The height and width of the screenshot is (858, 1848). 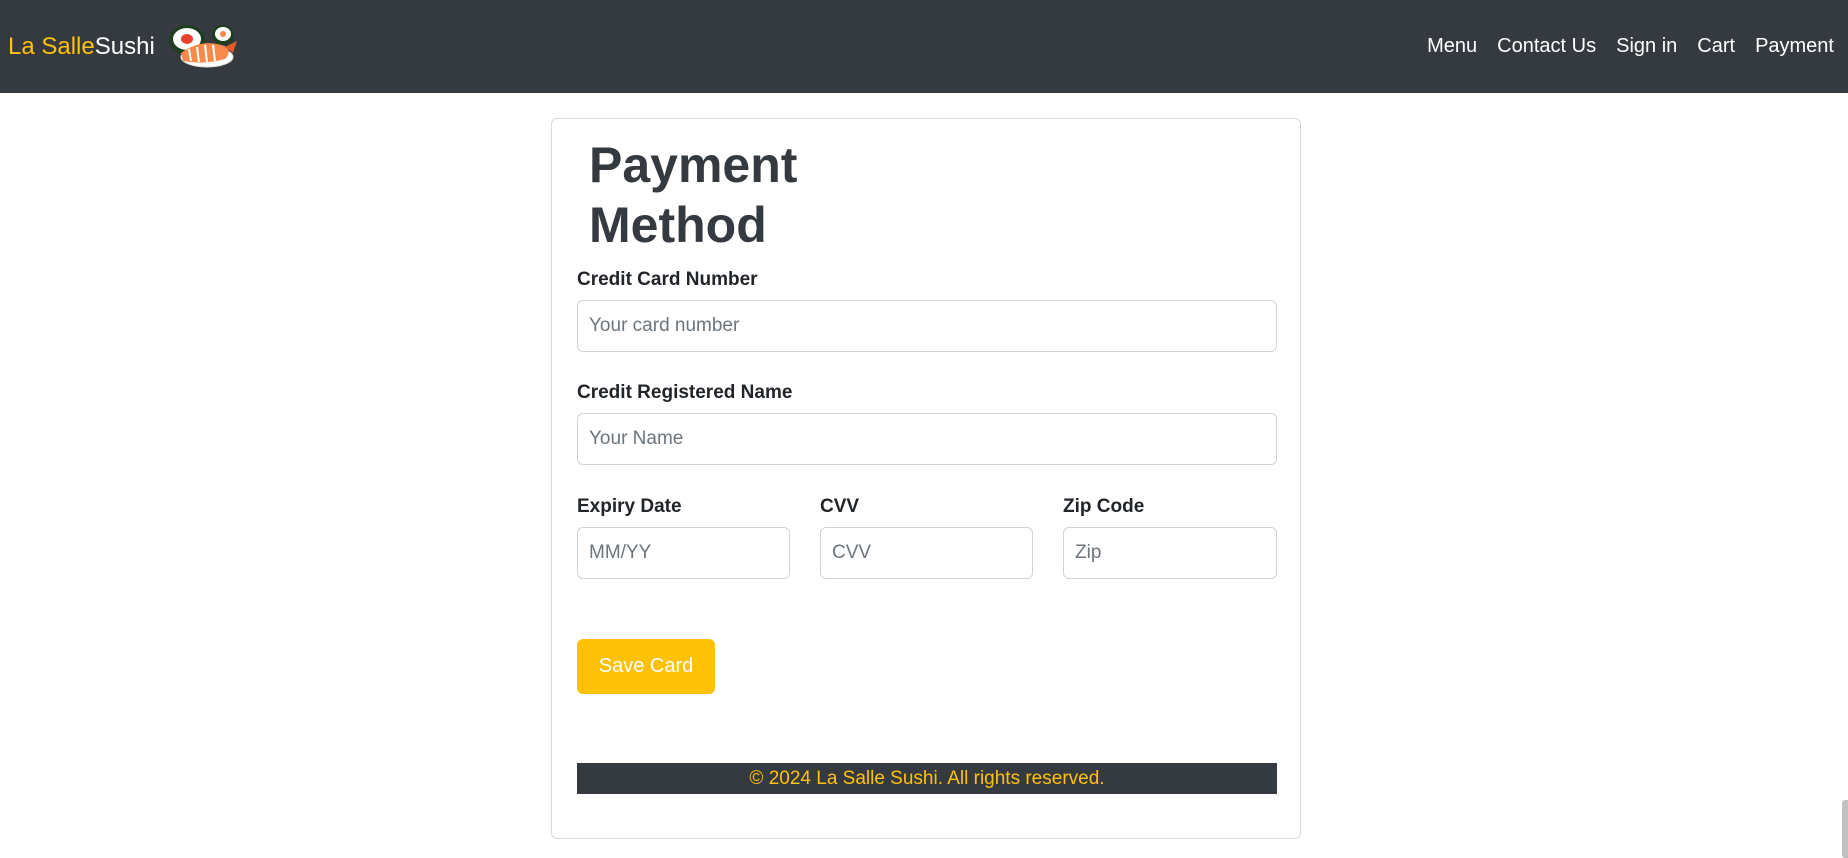 What do you see at coordinates (1546, 46) in the screenshot?
I see `nav-link-contact-us: Contact Us` at bounding box center [1546, 46].